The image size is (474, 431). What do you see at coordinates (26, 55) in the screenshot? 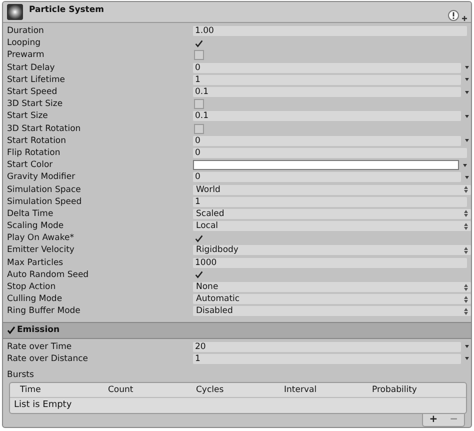
I see `property-label: Prewarm` at bounding box center [26, 55].